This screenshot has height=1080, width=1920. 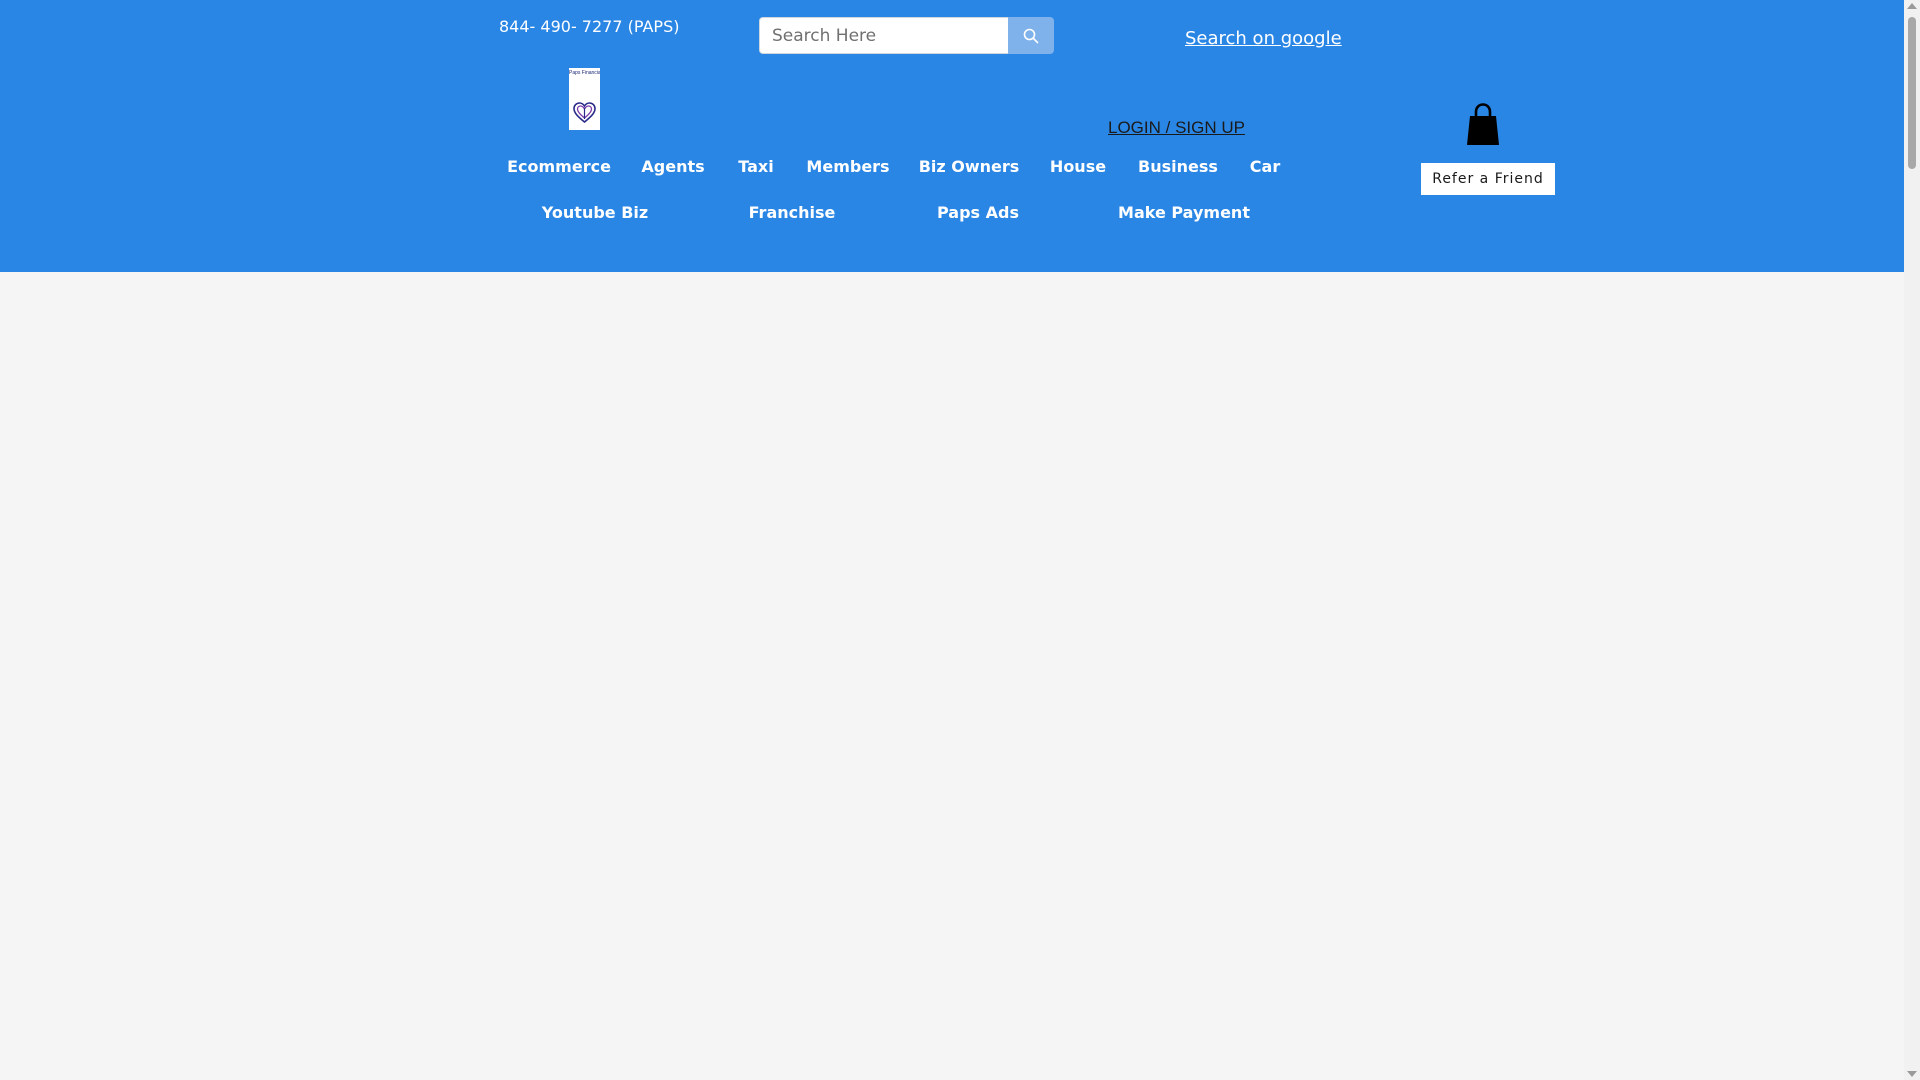 What do you see at coordinates (1483, 124) in the screenshot?
I see `shopping-bag-icon` at bounding box center [1483, 124].